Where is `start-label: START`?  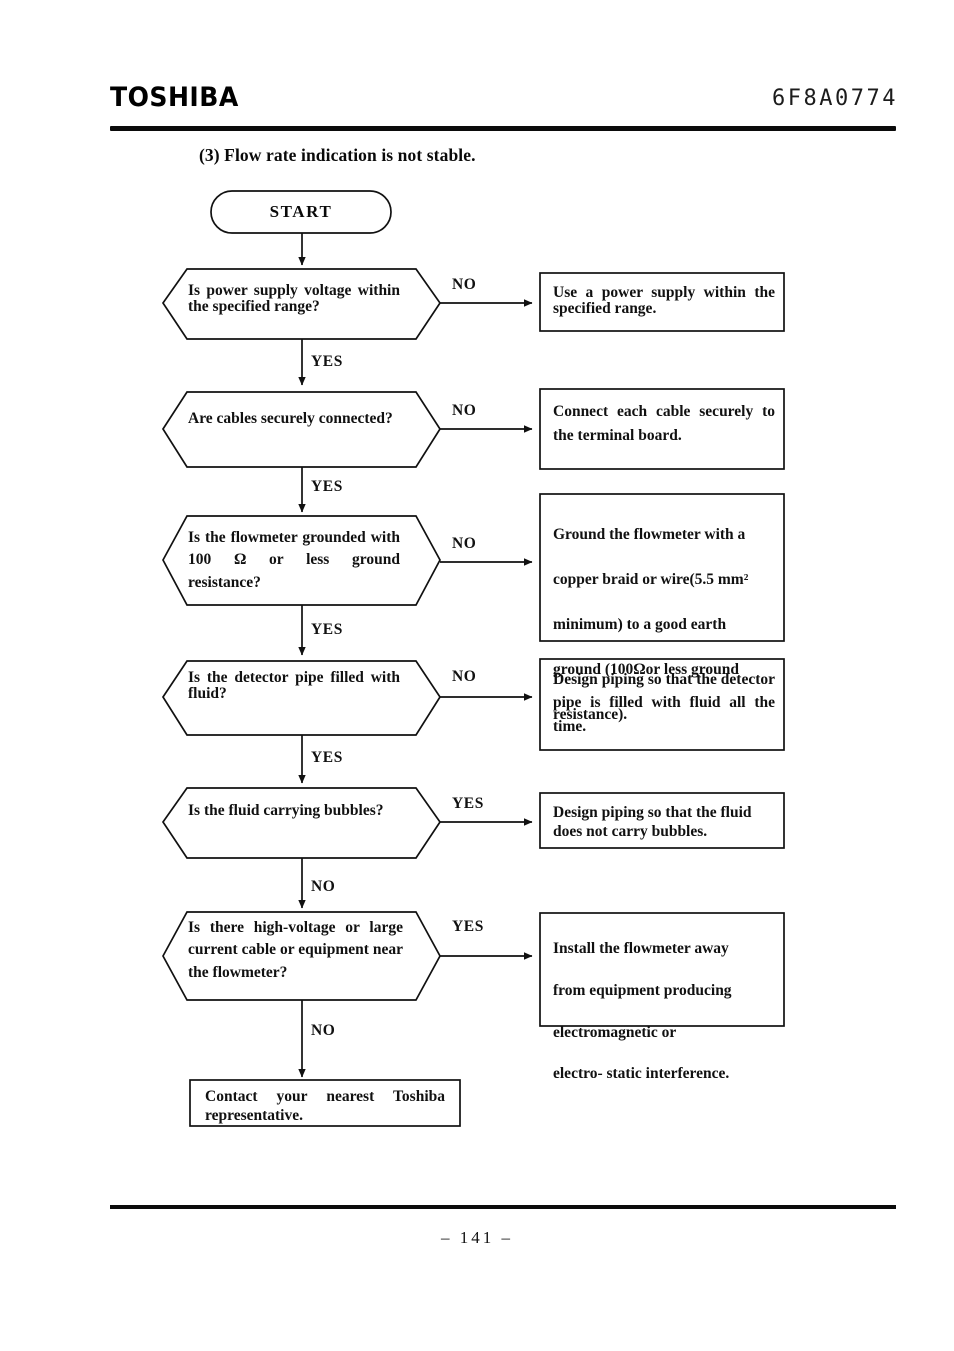 start-label: START is located at coordinates (301, 211).